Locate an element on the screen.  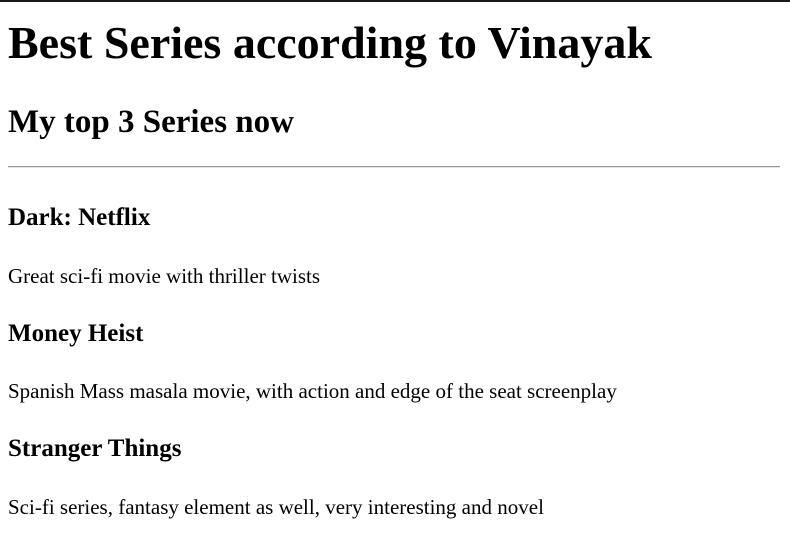
window-top-border is located at coordinates (395, 1).